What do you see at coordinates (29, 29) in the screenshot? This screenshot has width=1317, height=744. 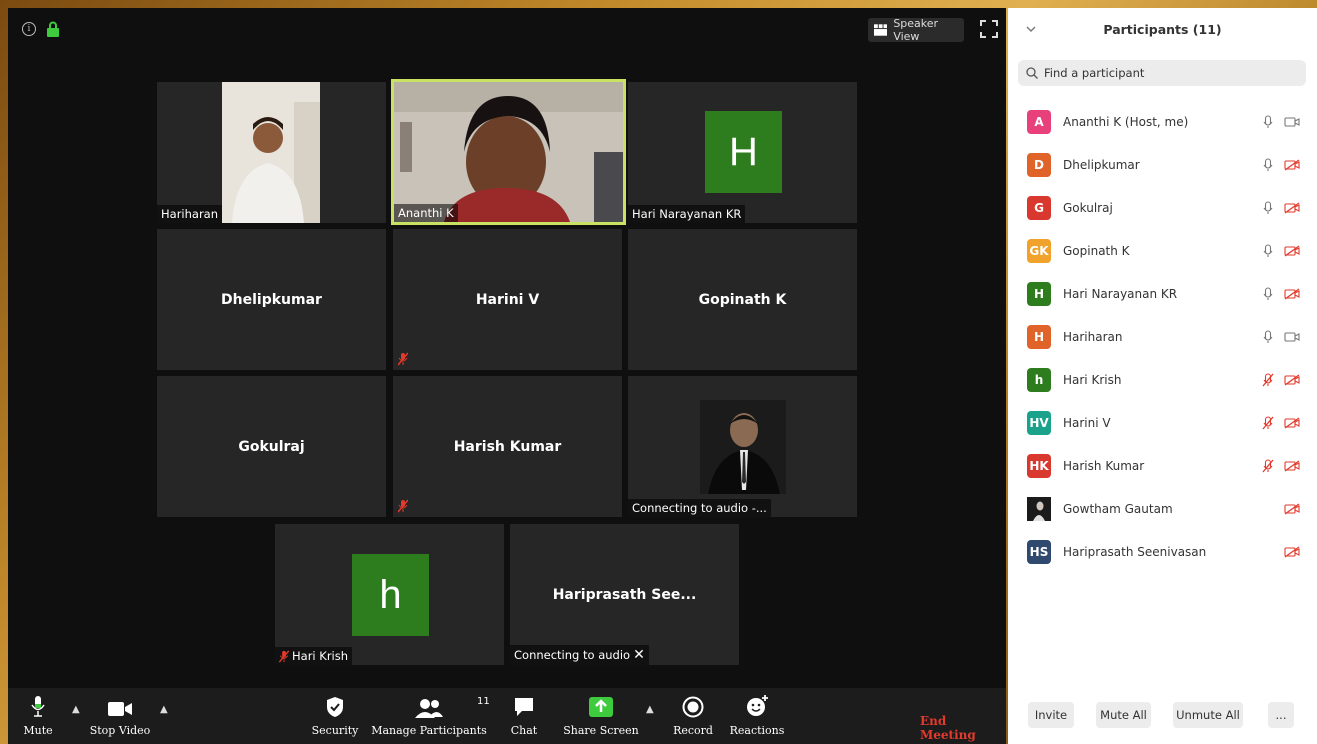 I see `info-icon: i` at bounding box center [29, 29].